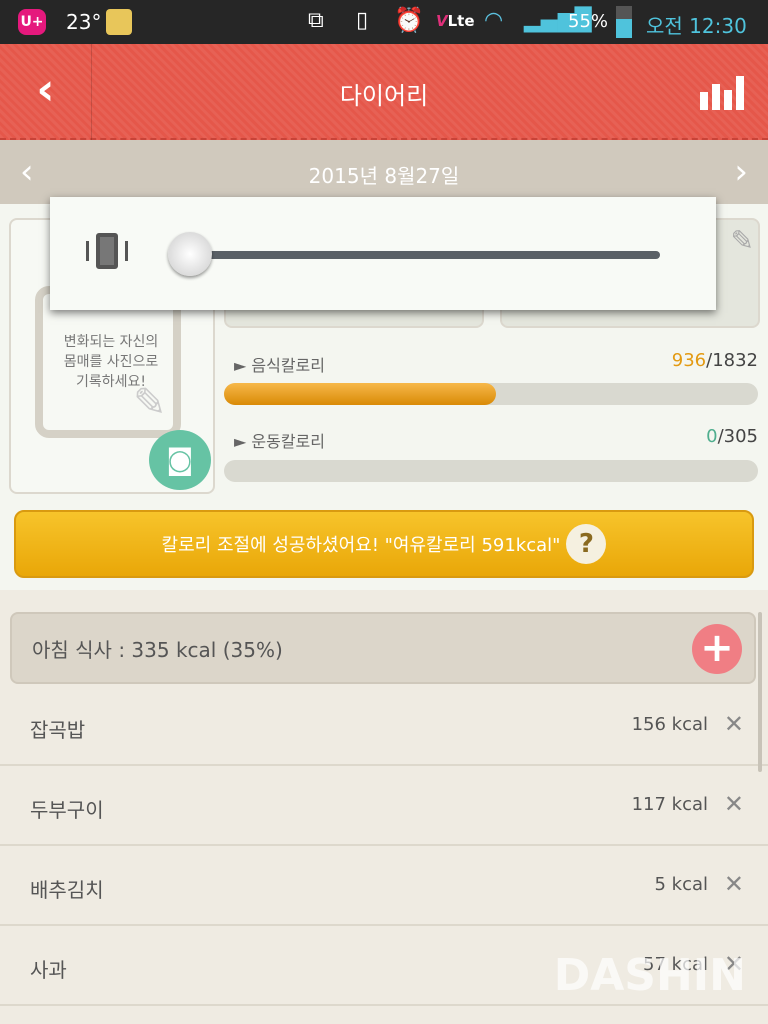  Describe the element at coordinates (624, 22) in the screenshot. I see `battery-icon` at that location.